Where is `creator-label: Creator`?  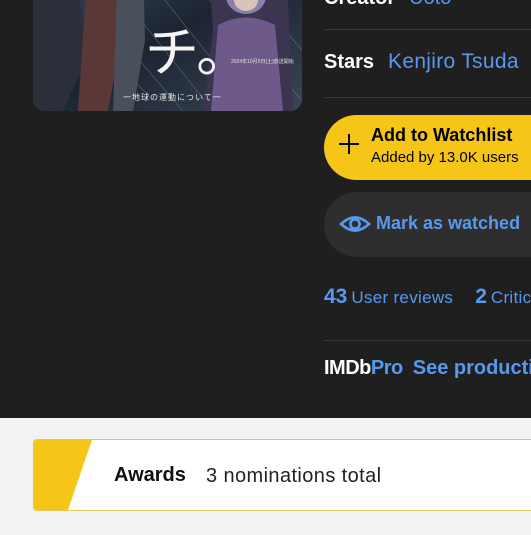
creator-label: Creator is located at coordinates (359, 4).